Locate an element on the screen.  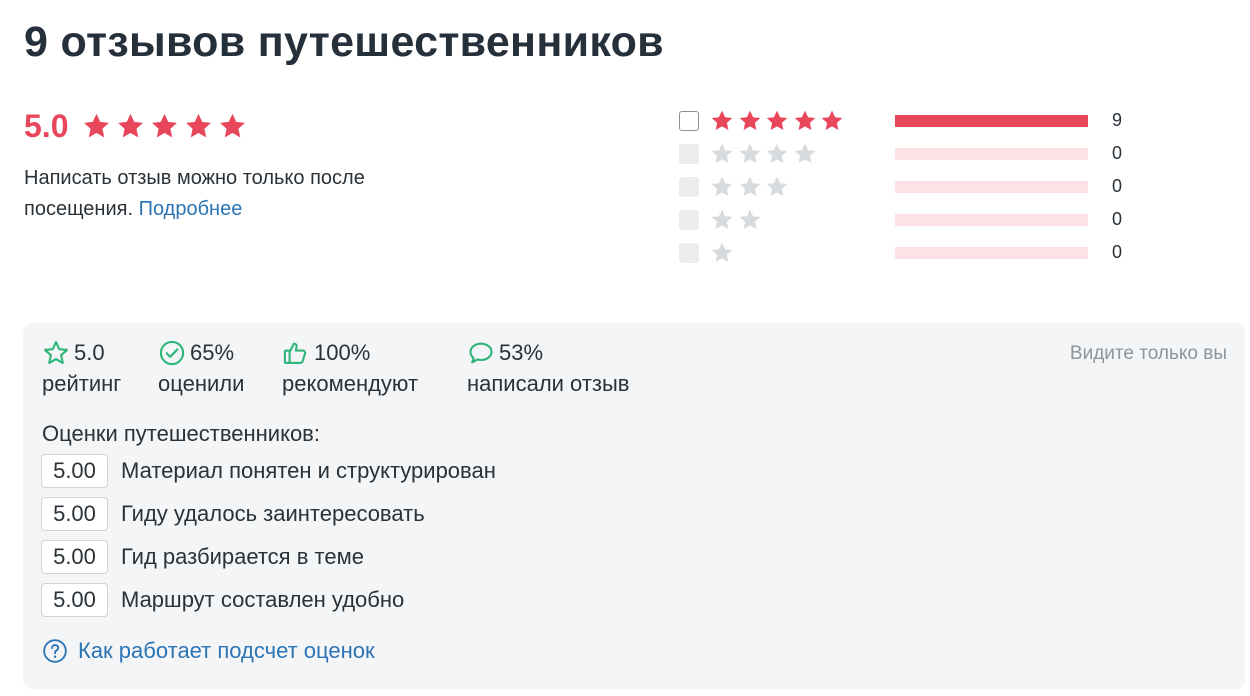
question-circle-icon is located at coordinates (55, 651).